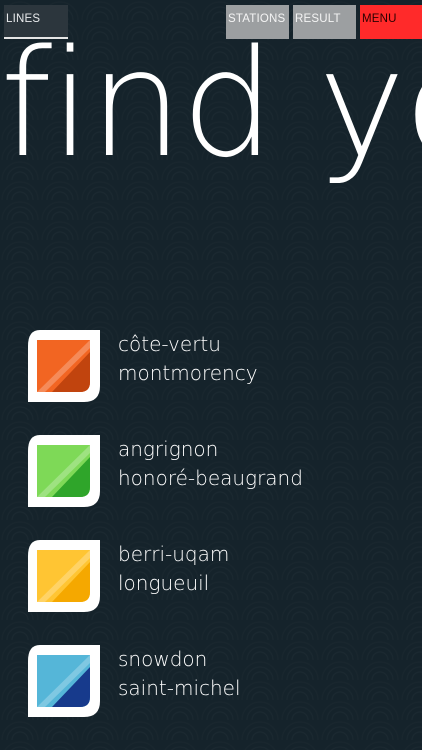 This screenshot has height=750, width=422. I want to click on orange-line-icon, so click(64, 366).